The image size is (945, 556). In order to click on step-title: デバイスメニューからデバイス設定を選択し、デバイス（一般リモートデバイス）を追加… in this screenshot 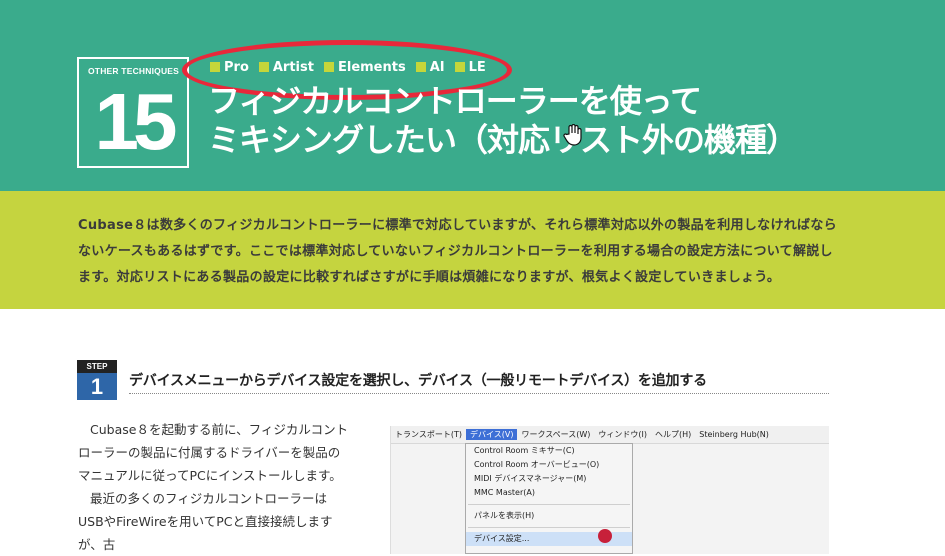, I will do `click(479, 382)`.